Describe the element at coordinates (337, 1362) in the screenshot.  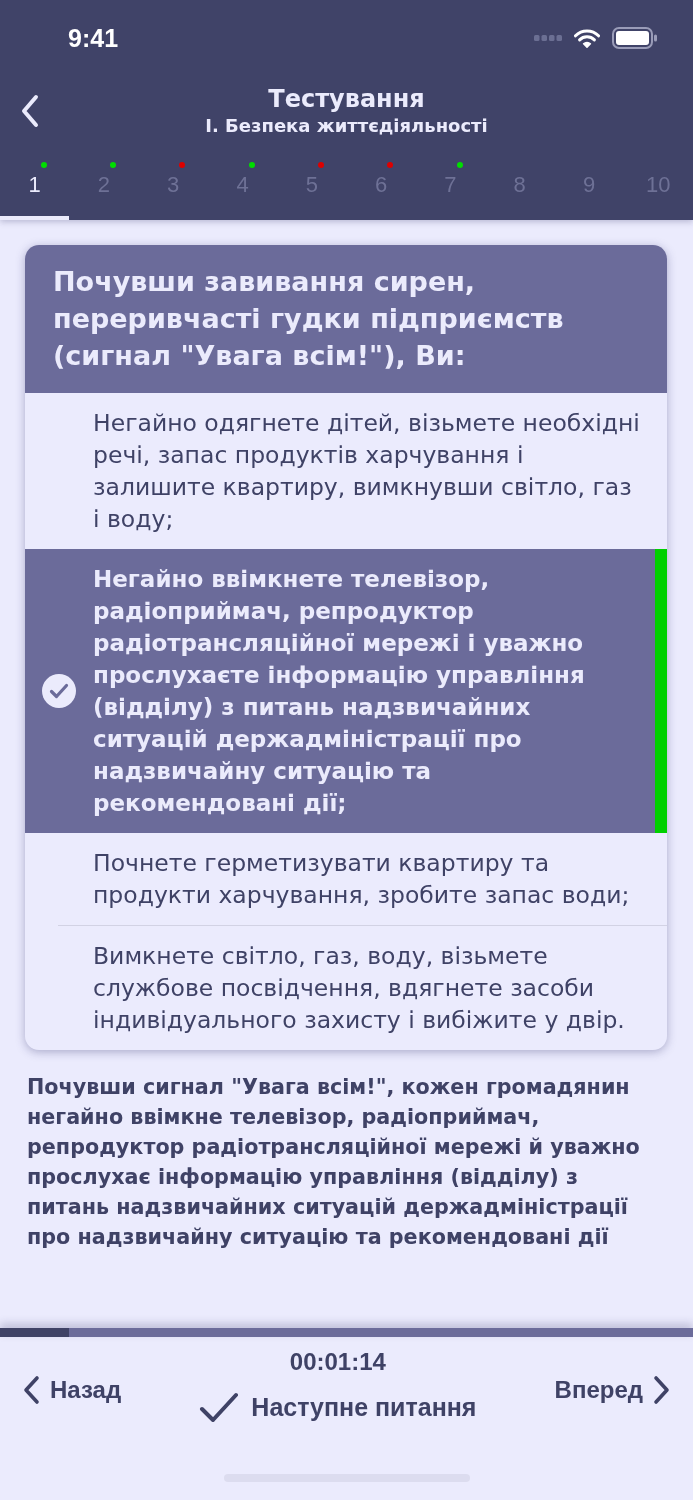
I see `timer-text: 00:01:14` at that location.